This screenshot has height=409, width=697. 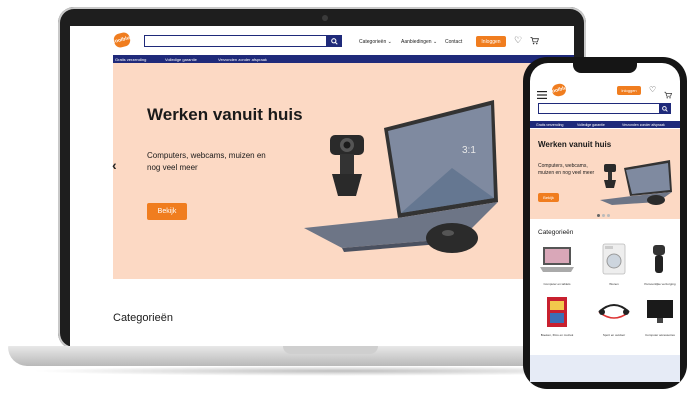 I want to click on category-tile-label: Wonen, so click(x=614, y=284).